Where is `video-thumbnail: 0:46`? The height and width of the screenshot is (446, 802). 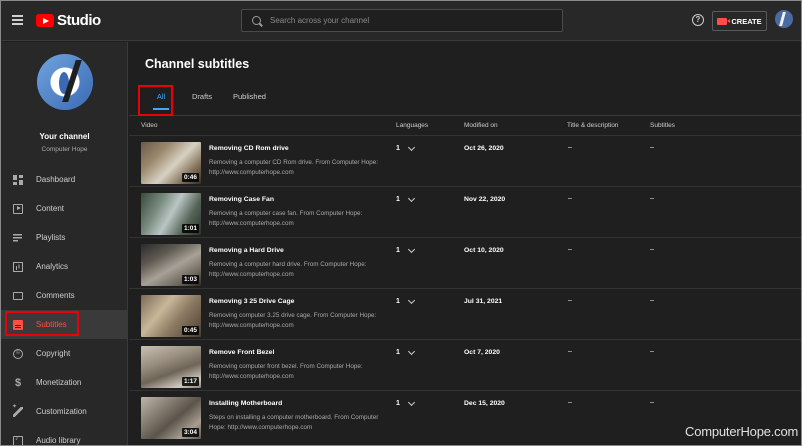
video-thumbnail: 0:46 is located at coordinates (171, 163).